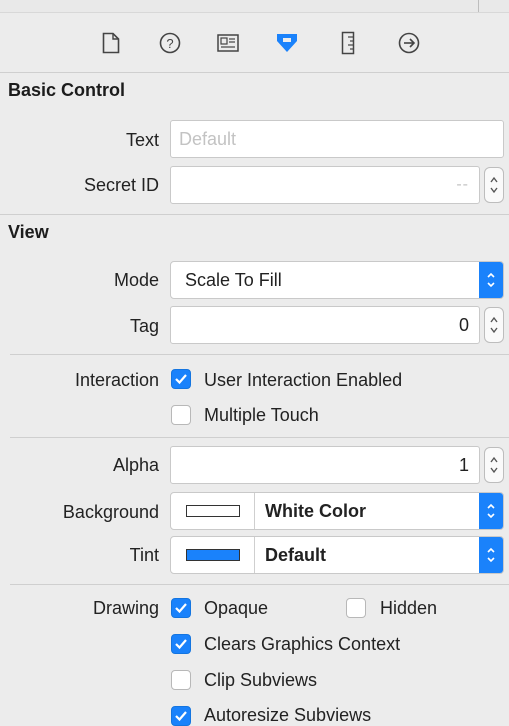 The width and height of the screenshot is (509, 726). I want to click on tab-bar-divider, so click(254, 72).